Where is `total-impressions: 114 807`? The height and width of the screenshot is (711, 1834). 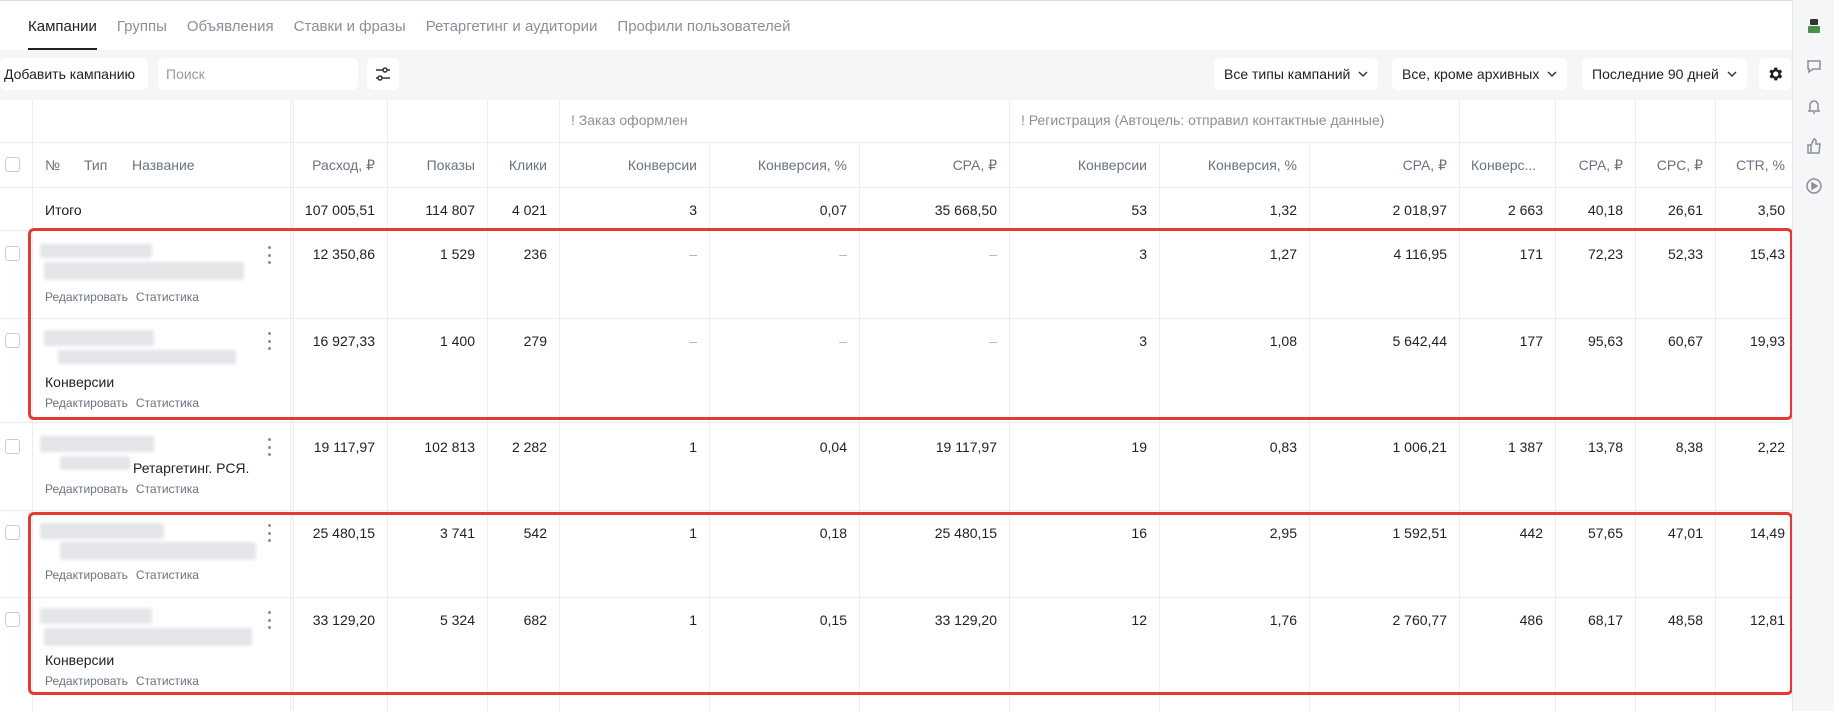 total-impressions: 114 807 is located at coordinates (450, 210).